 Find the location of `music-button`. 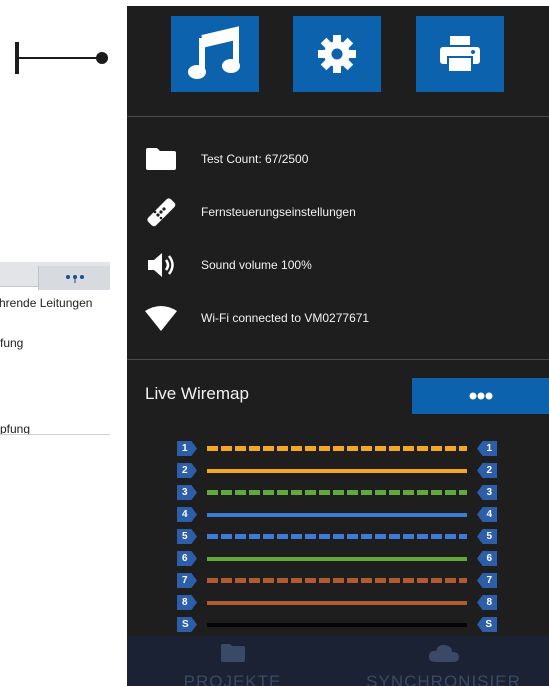

music-button is located at coordinates (215, 54).